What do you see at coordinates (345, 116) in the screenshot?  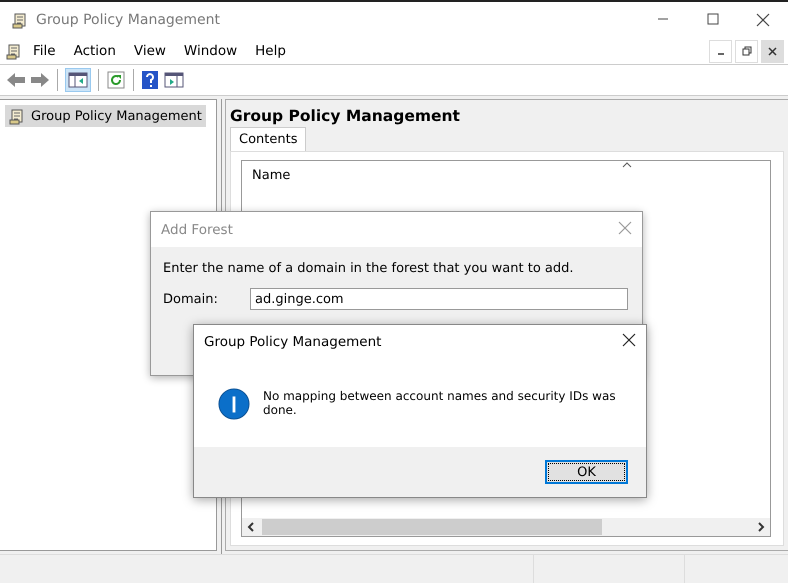 I see `pane-title: Group Policy Management` at bounding box center [345, 116].